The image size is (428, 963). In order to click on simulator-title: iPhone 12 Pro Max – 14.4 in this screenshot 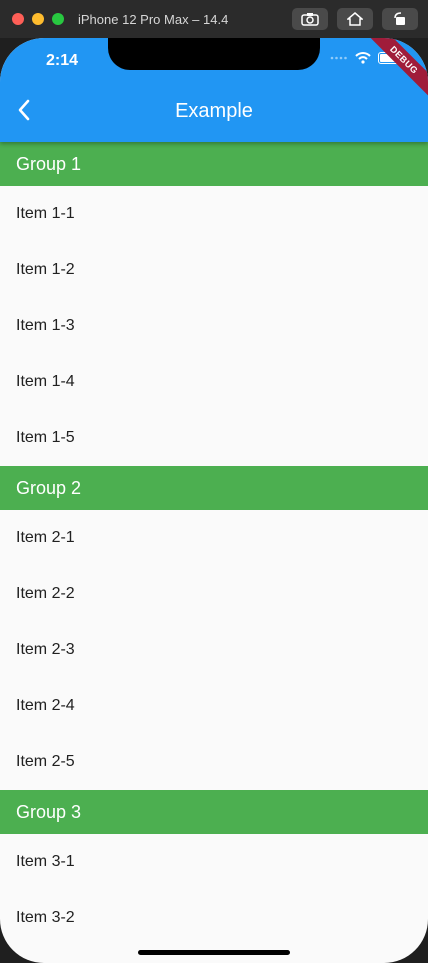, I will do `click(153, 19)`.